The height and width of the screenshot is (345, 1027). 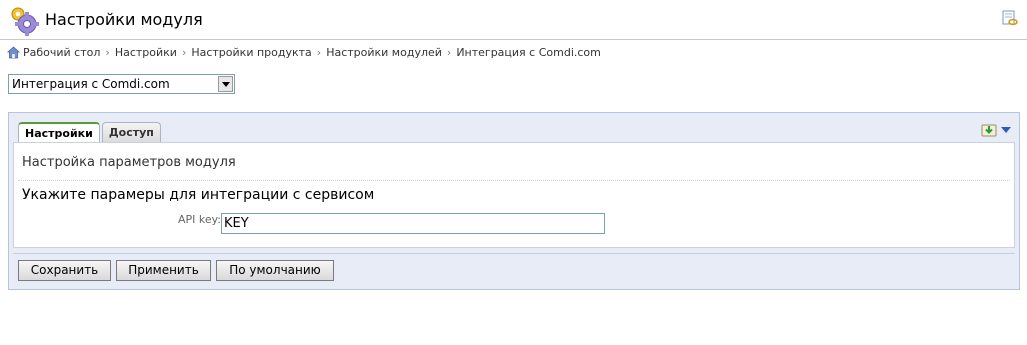 What do you see at coordinates (514, 268) in the screenshot?
I see `button-bar: Сохранить Применить По умолчанию` at bounding box center [514, 268].